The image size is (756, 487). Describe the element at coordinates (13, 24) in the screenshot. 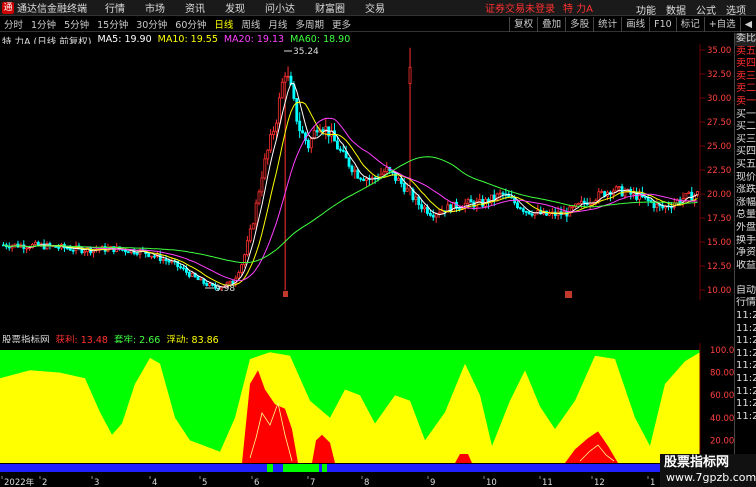

I see `period-tab-fenshi: 分时` at that location.